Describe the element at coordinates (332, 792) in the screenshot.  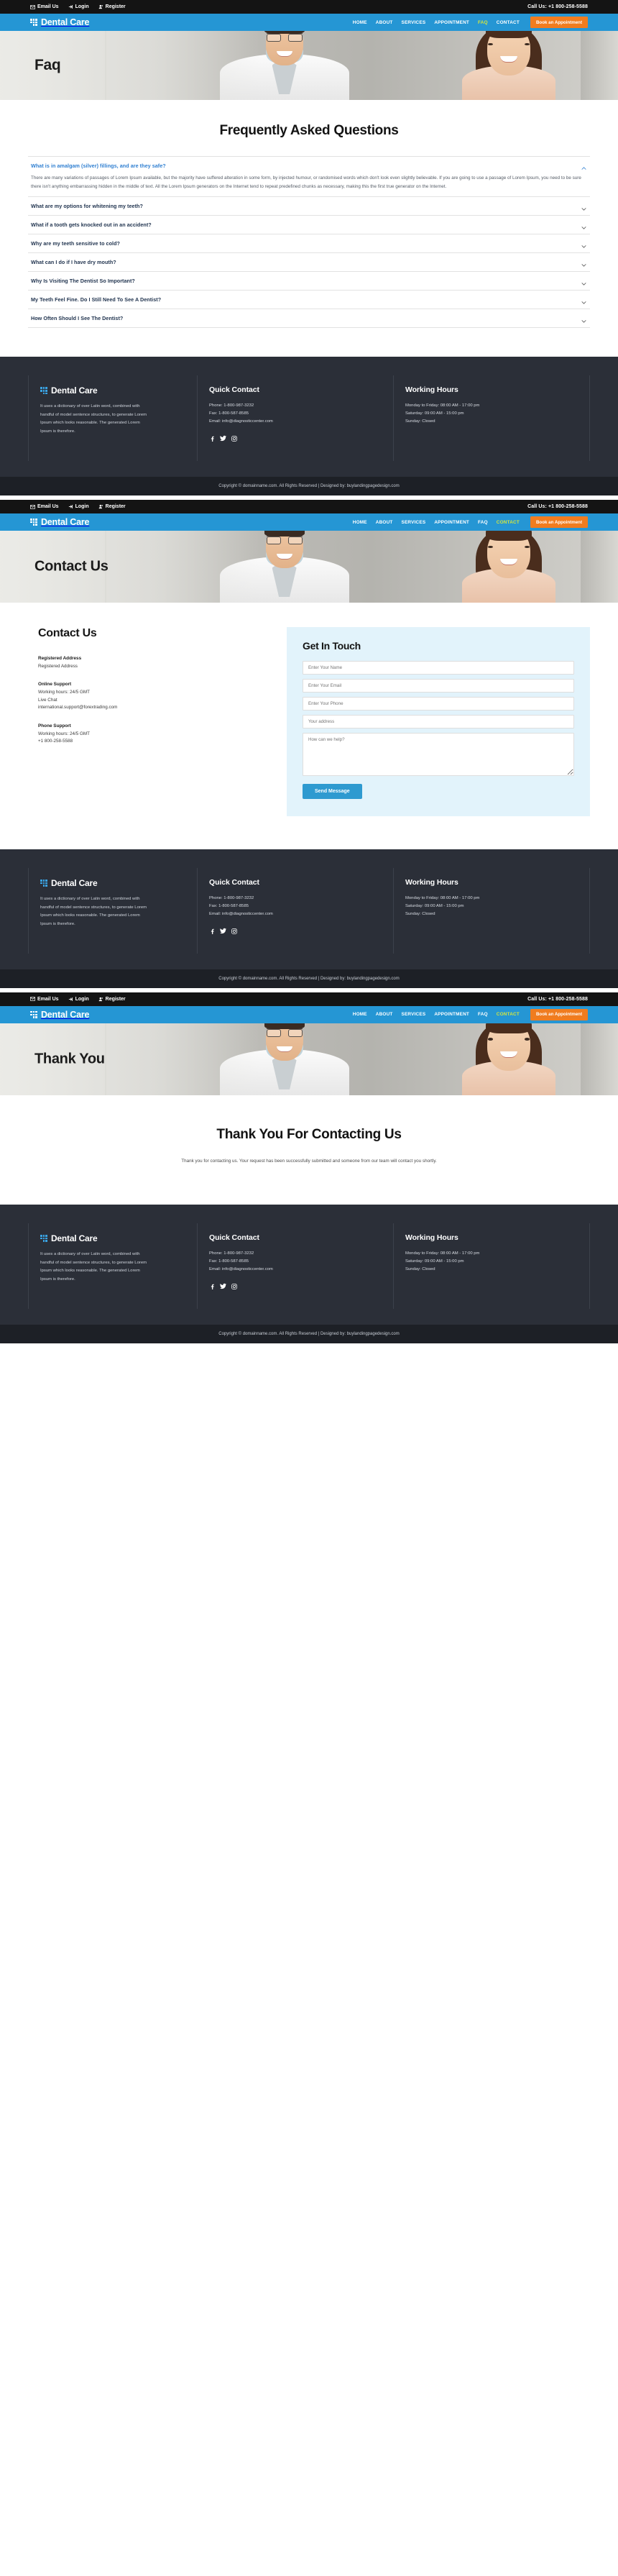
I see `send-message-button: Send Message` at that location.